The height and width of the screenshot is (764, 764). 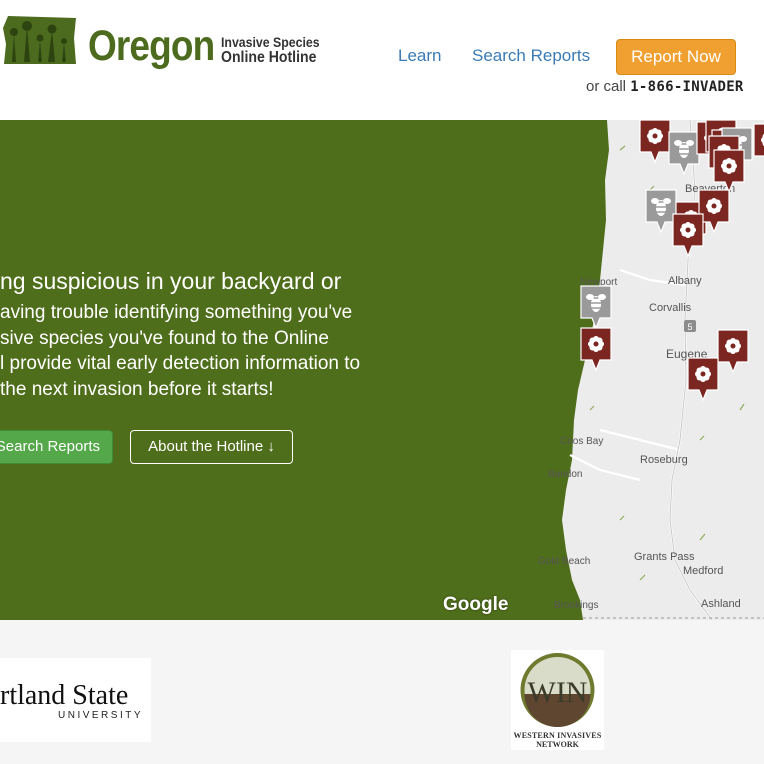 What do you see at coordinates (581, 441) in the screenshot?
I see `place-coos-bay: Coos Bay` at bounding box center [581, 441].